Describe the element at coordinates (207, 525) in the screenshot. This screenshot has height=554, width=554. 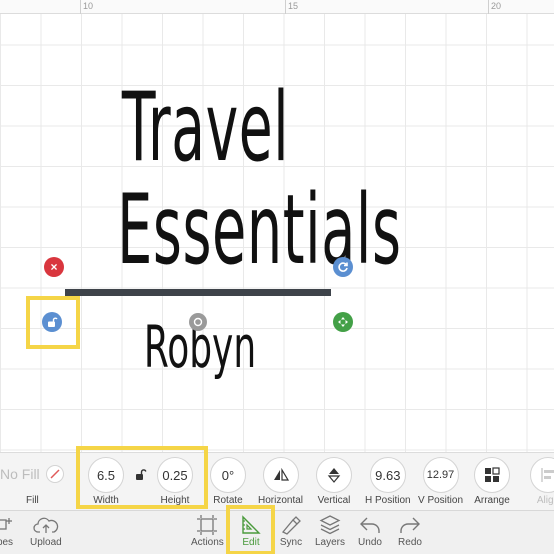
I see `actions-icon` at that location.